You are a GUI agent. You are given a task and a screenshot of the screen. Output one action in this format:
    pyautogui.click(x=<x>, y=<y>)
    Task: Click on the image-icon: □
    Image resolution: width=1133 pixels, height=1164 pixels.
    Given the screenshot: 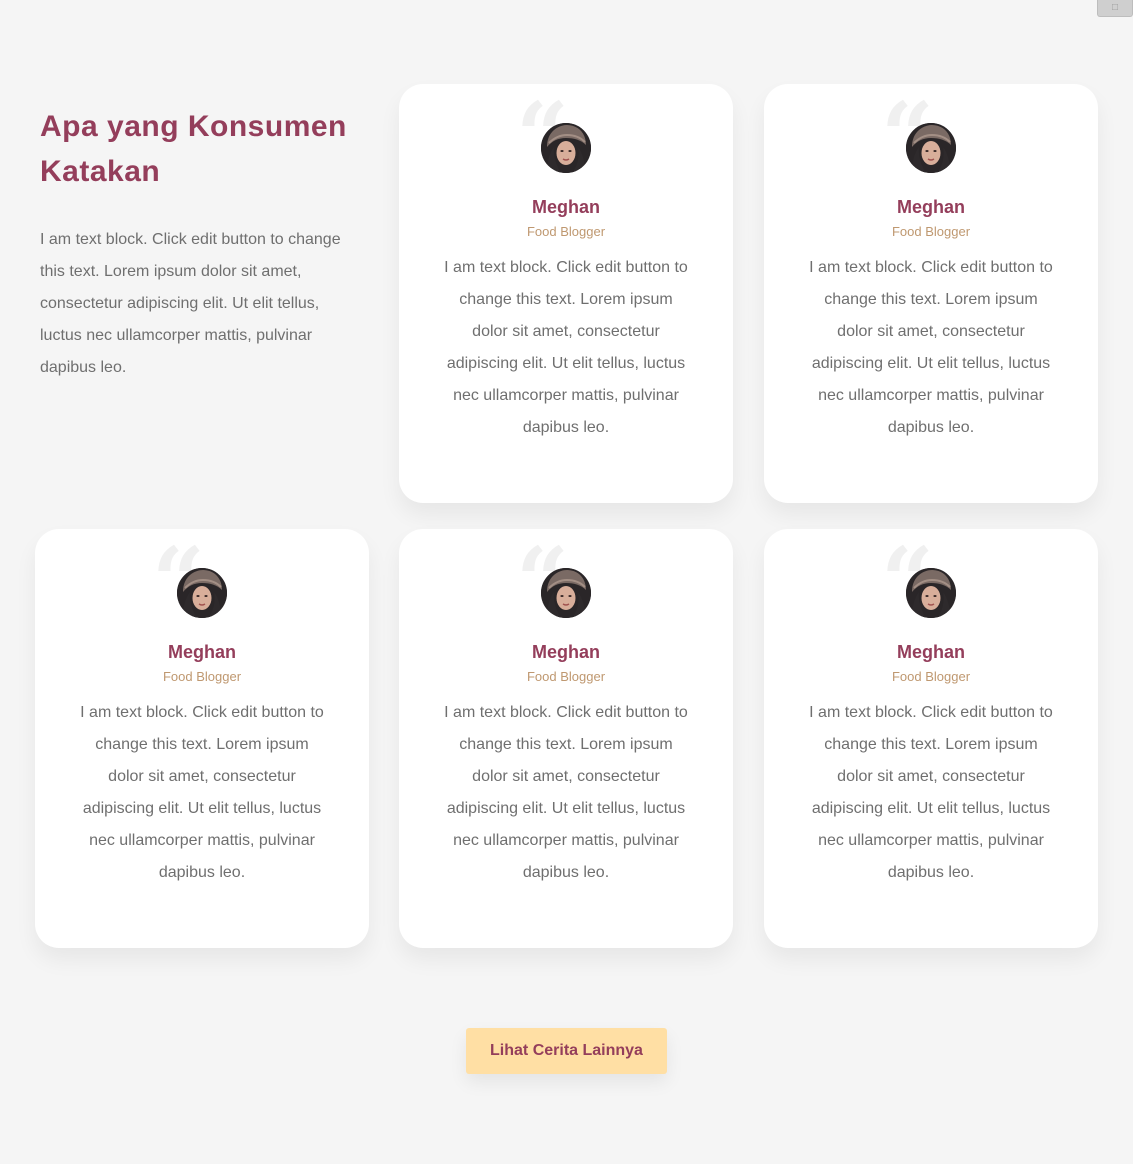 What is the action you would take?
    pyautogui.click(x=1115, y=8)
    